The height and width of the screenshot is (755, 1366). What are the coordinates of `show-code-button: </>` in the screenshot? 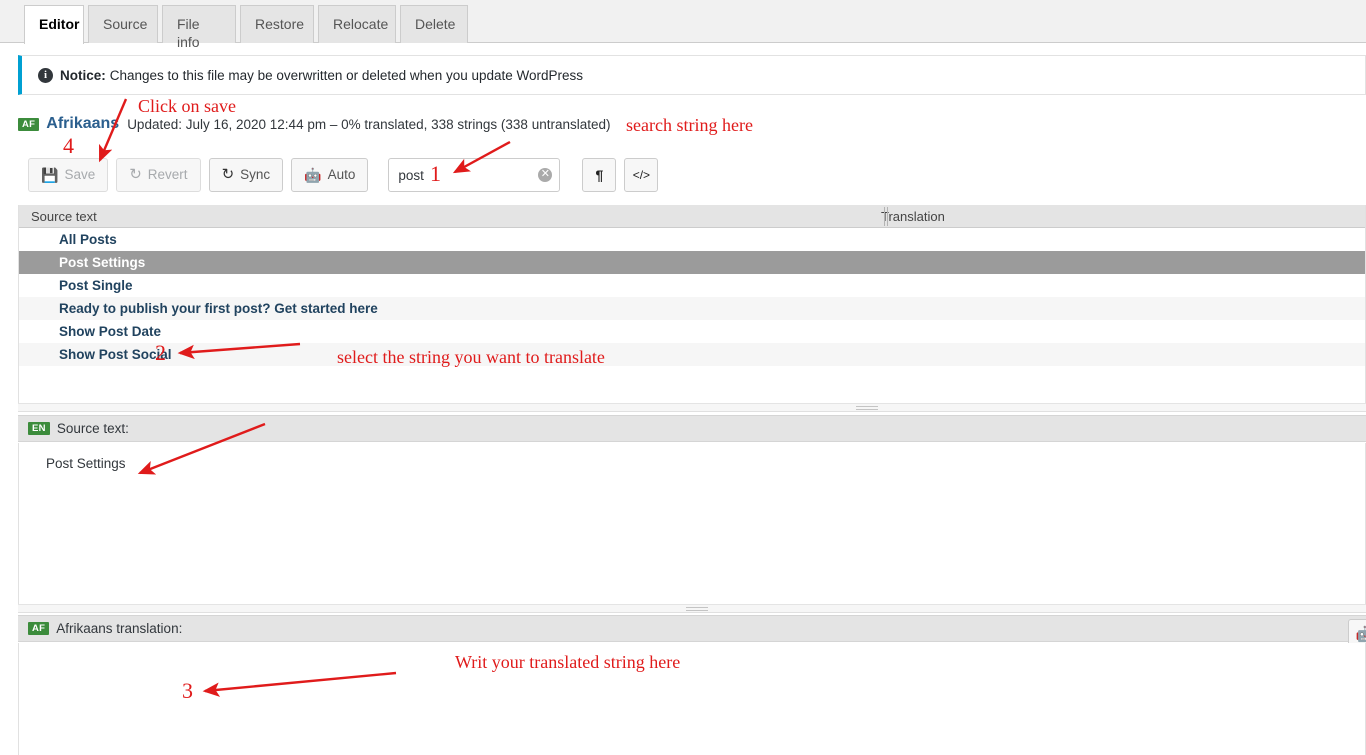 It's located at (641, 175).